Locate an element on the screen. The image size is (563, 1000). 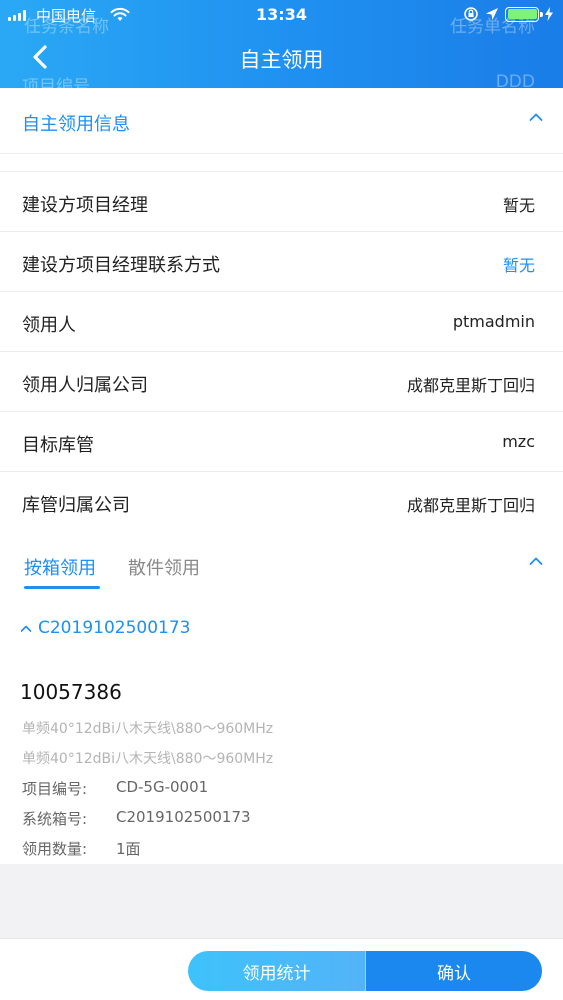
row-label: 建设方项目经理 is located at coordinates (85, 205).